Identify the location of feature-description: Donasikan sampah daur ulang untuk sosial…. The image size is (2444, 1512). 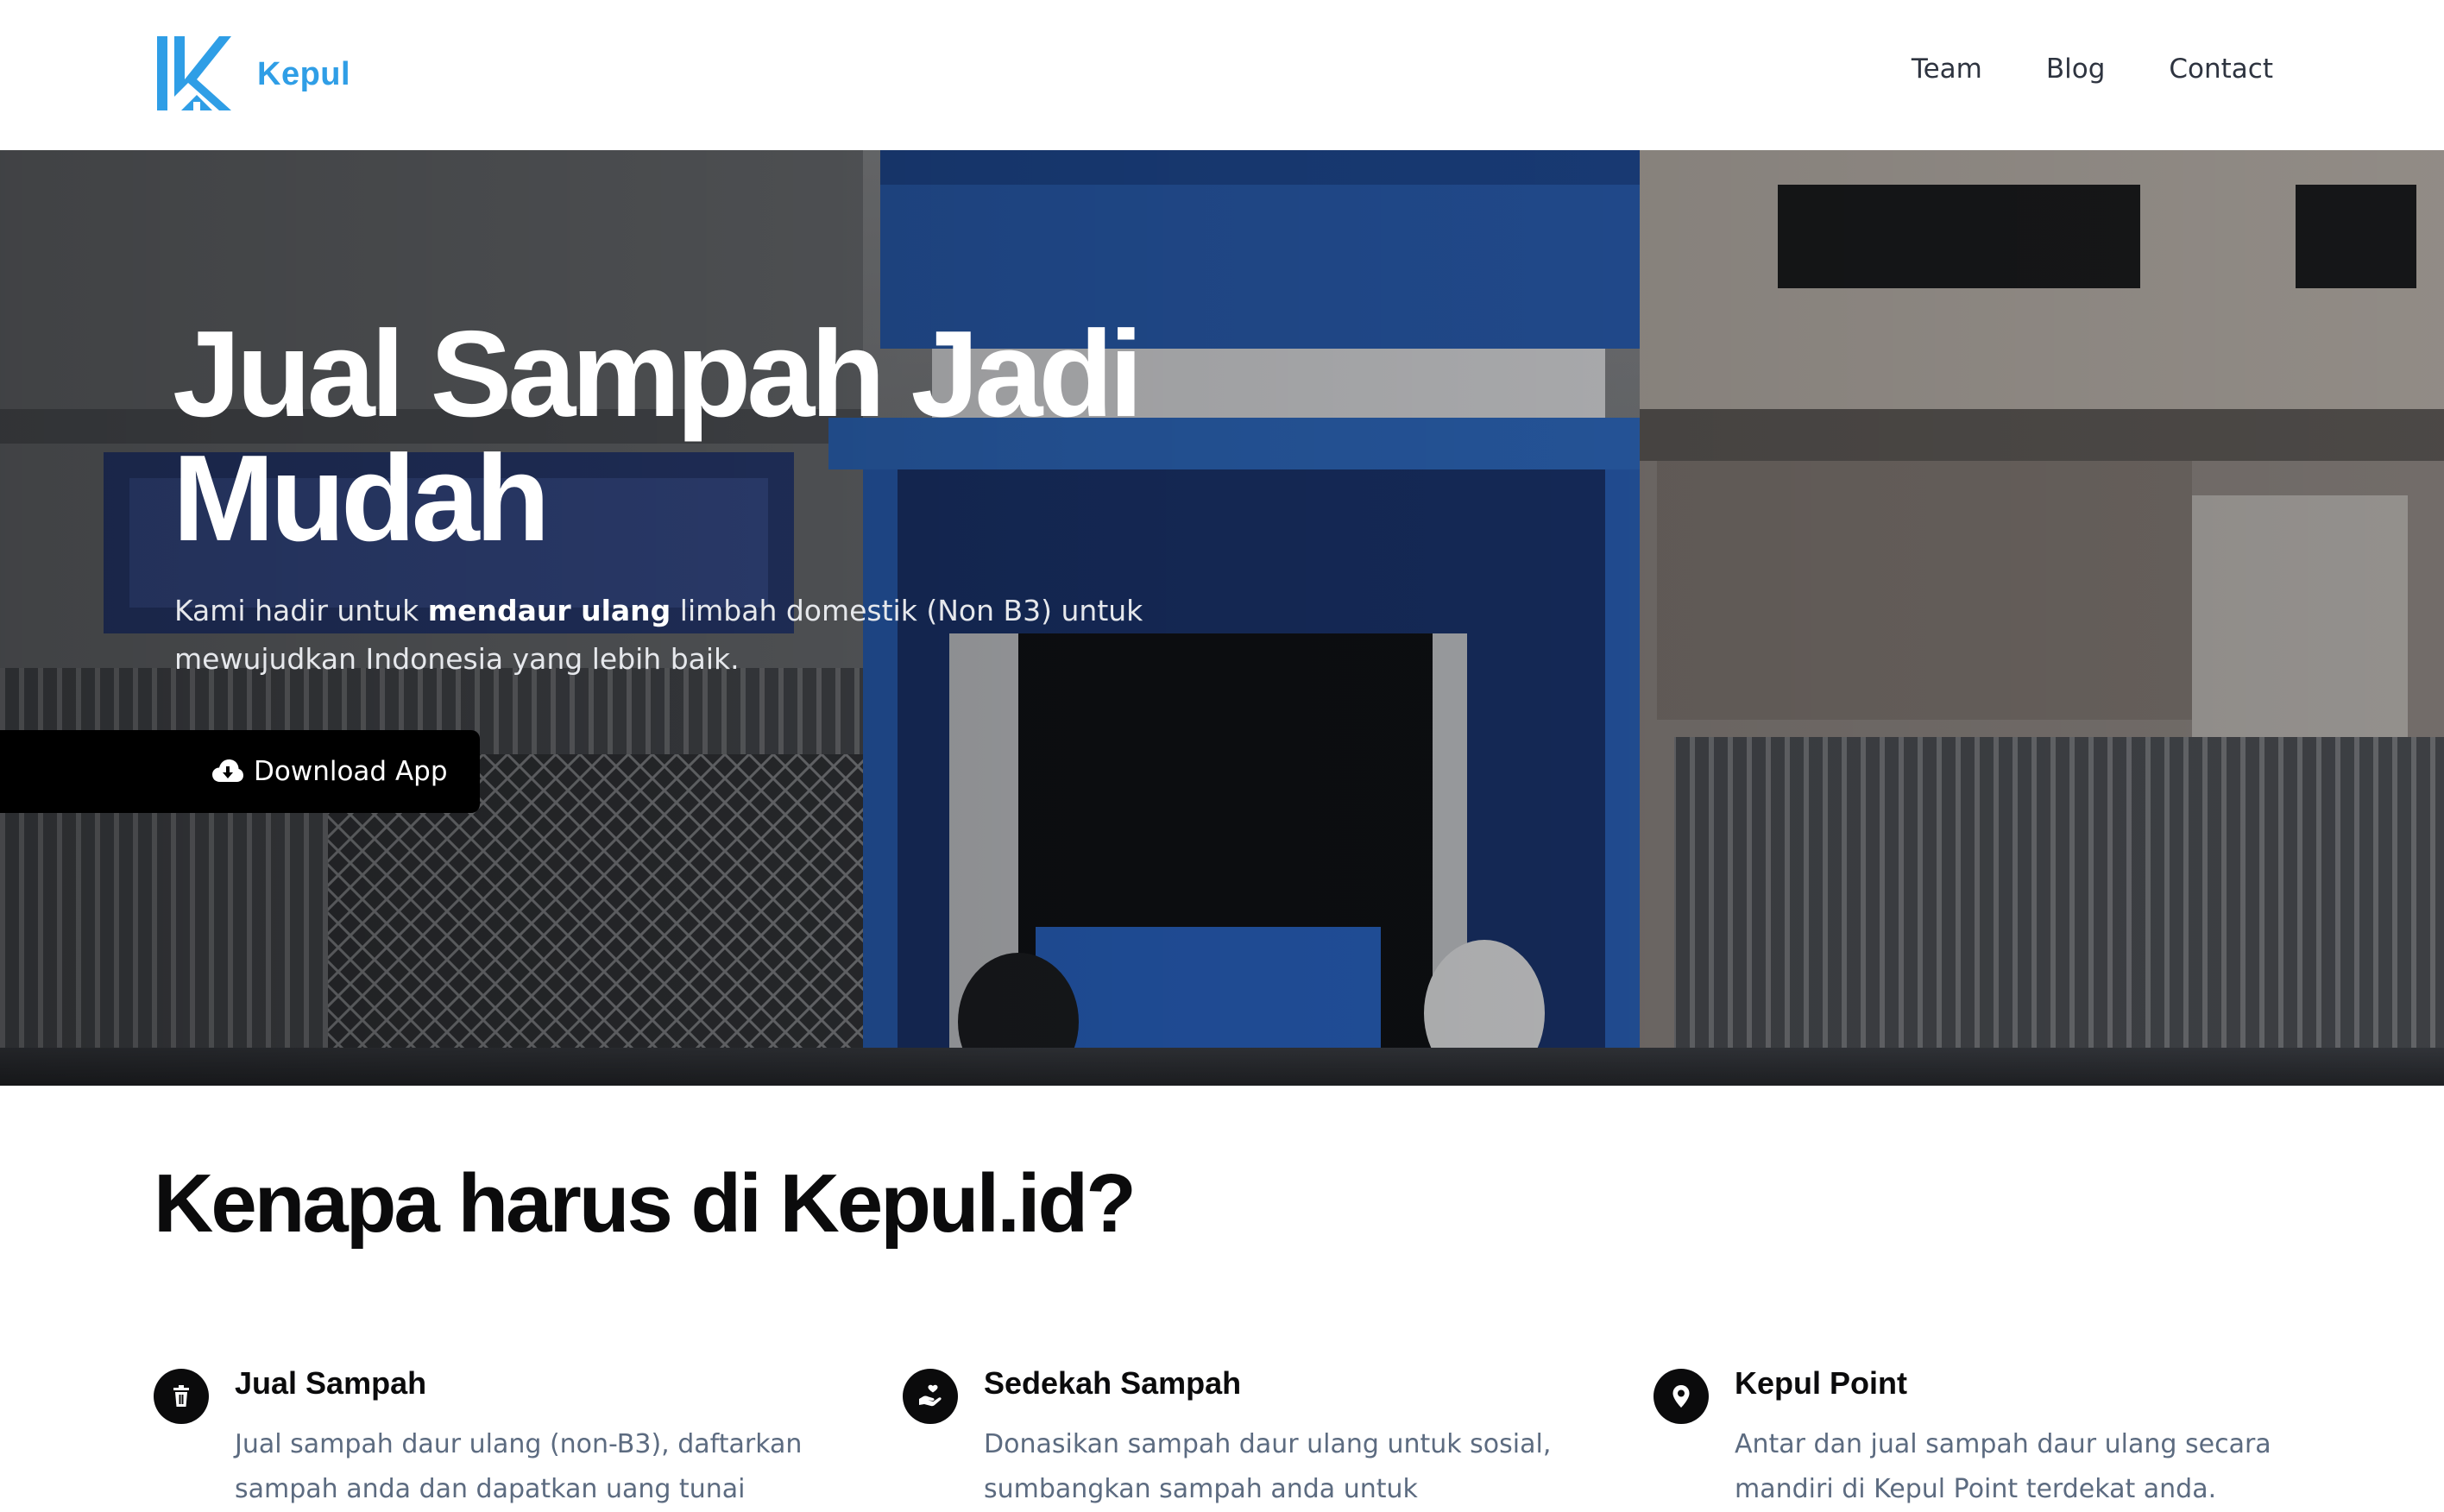
(1268, 1466).